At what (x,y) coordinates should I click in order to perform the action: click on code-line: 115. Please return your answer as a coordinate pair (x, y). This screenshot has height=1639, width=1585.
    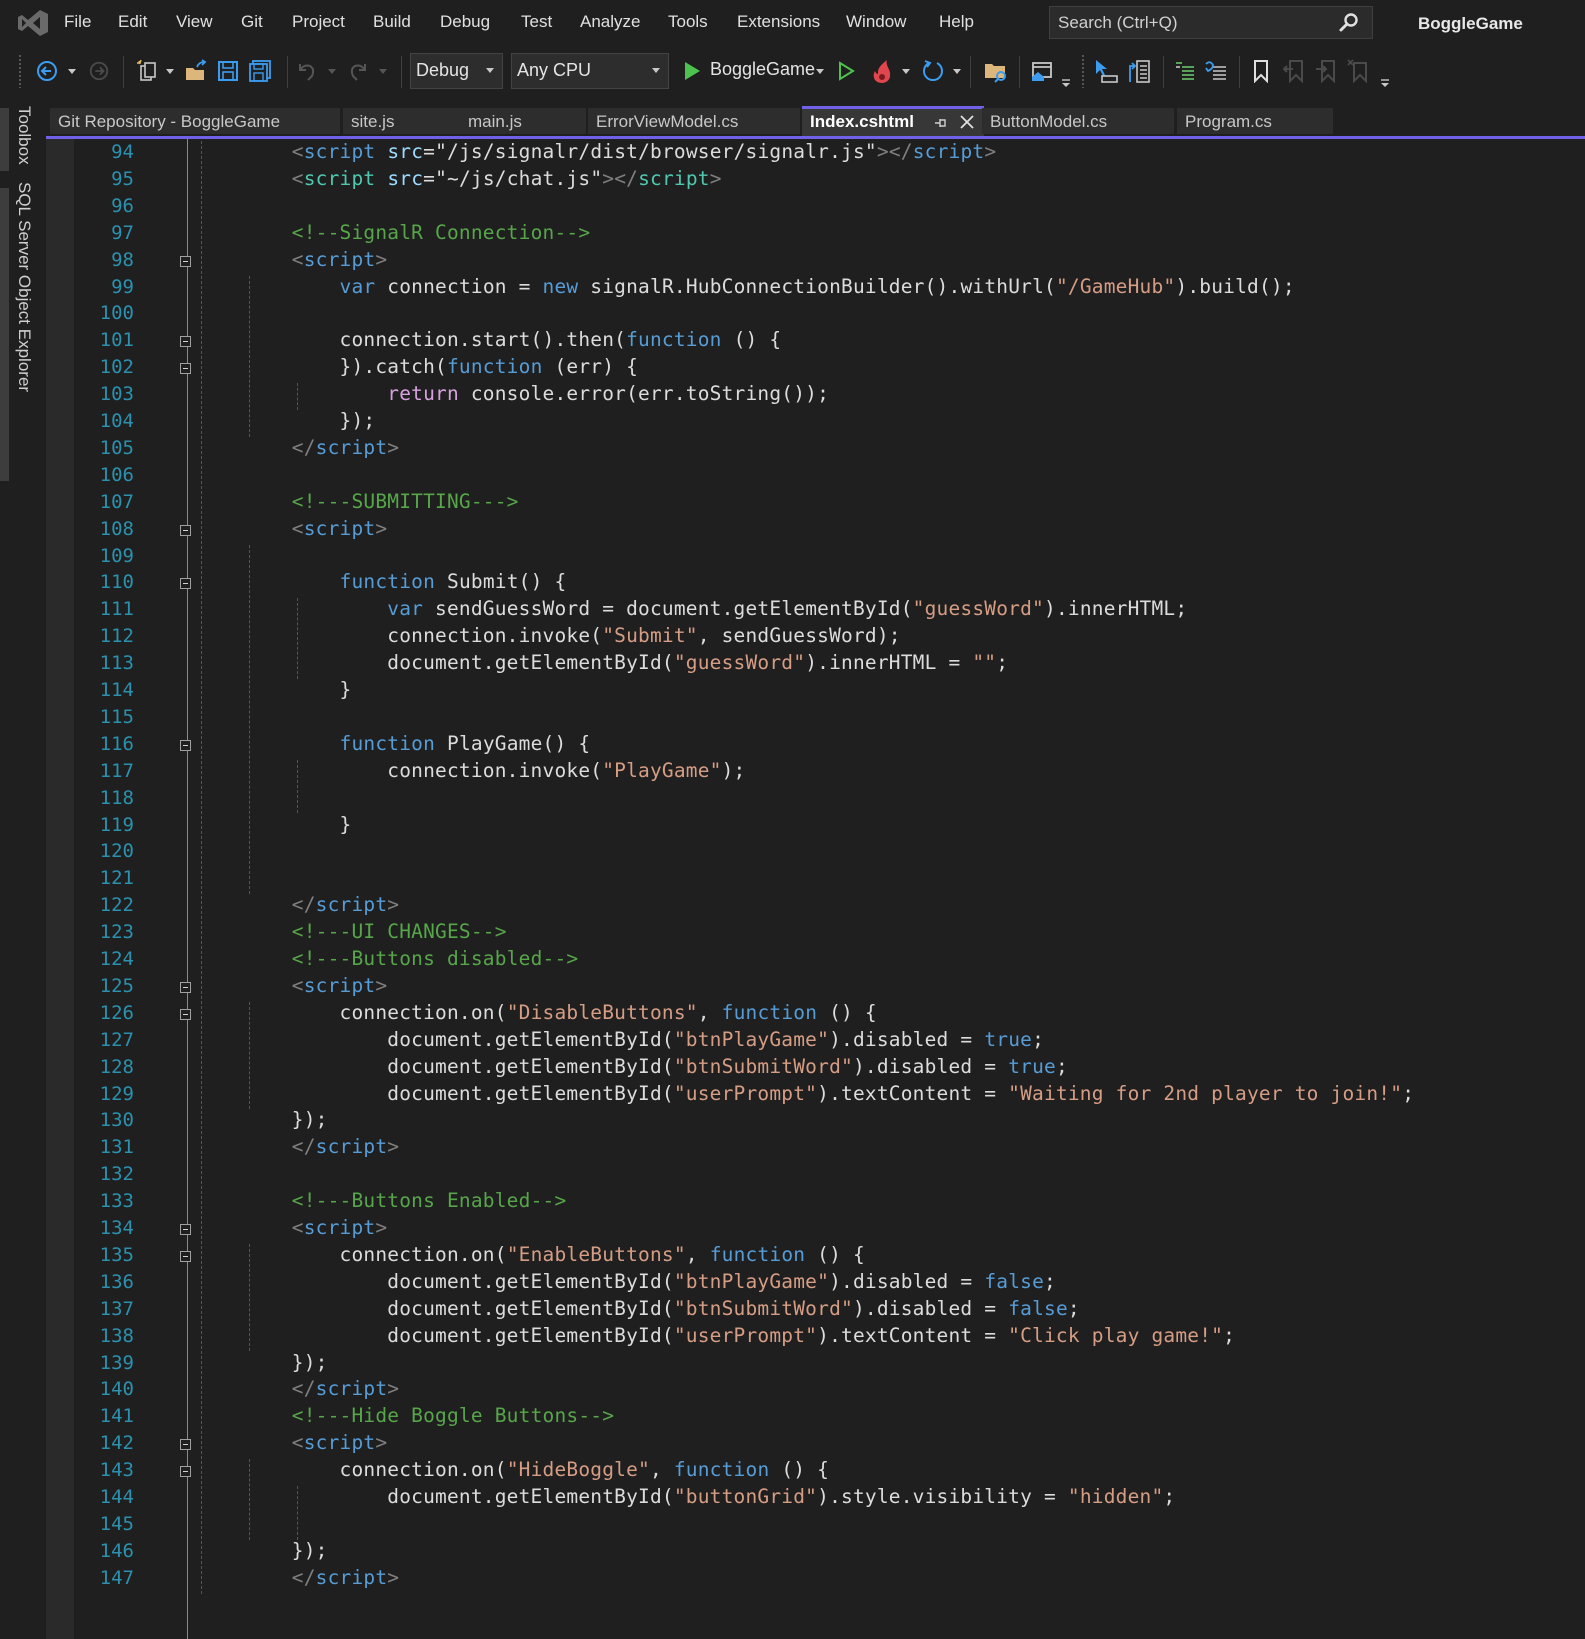
    Looking at the image, I should click on (796, 717).